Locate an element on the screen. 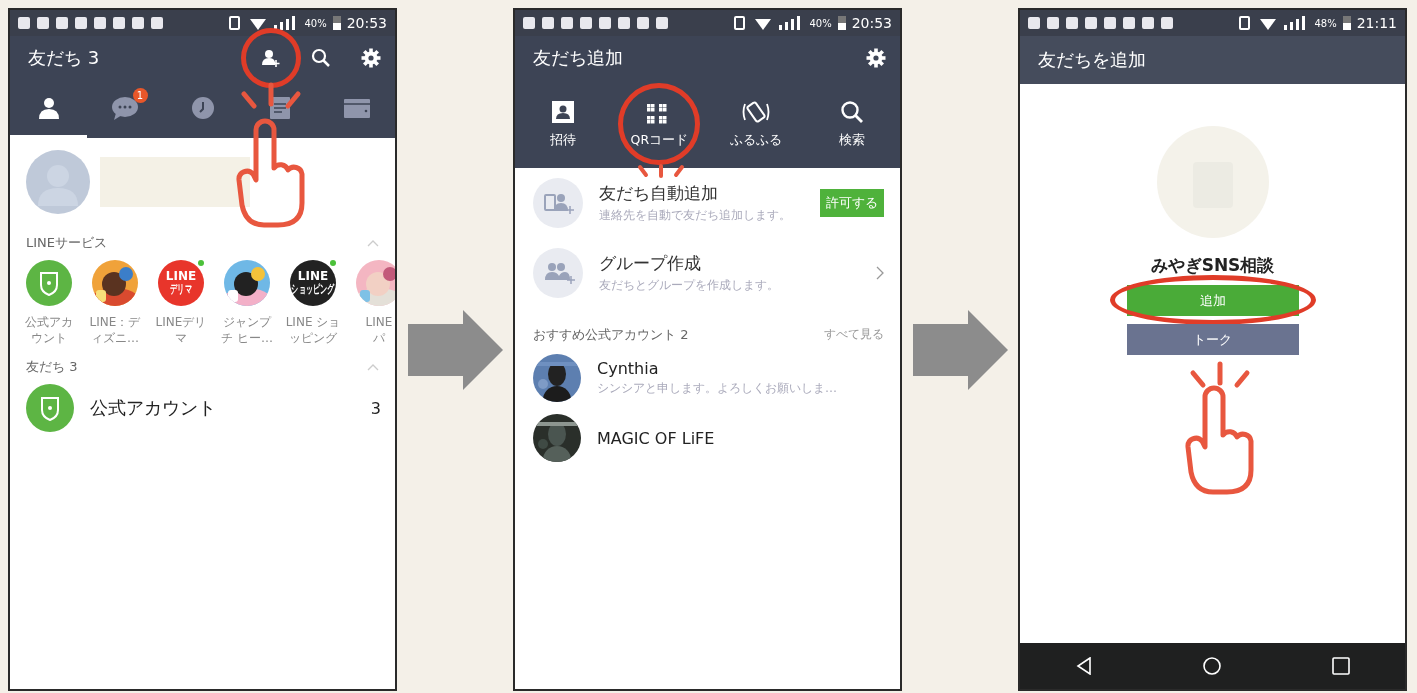 Image resolution: width=1417 pixels, height=693 pixels. back-icon is located at coordinates (1084, 666).